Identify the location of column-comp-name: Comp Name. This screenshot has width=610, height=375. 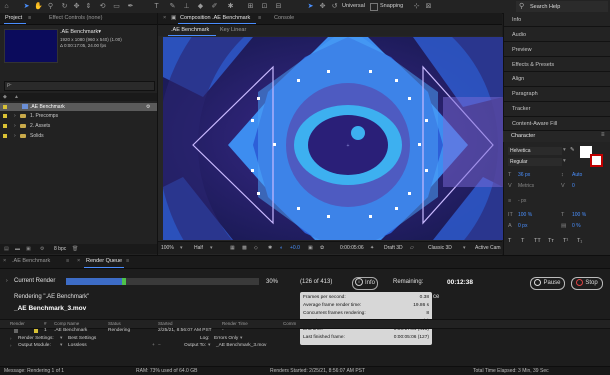
(66, 323).